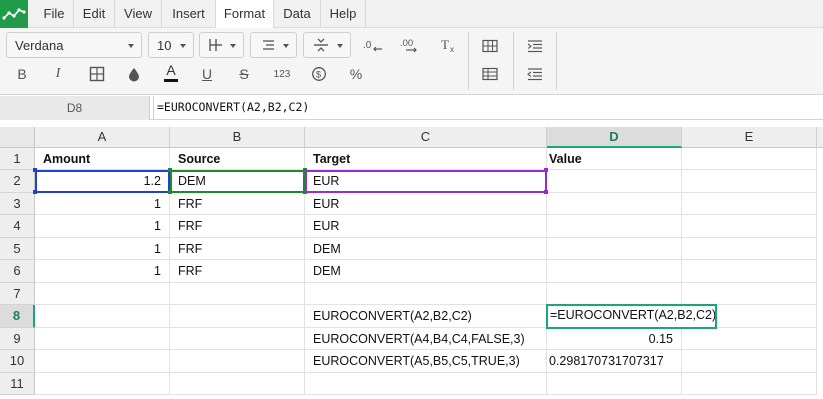 This screenshot has height=399, width=823. I want to click on cell-e11, so click(749, 384).